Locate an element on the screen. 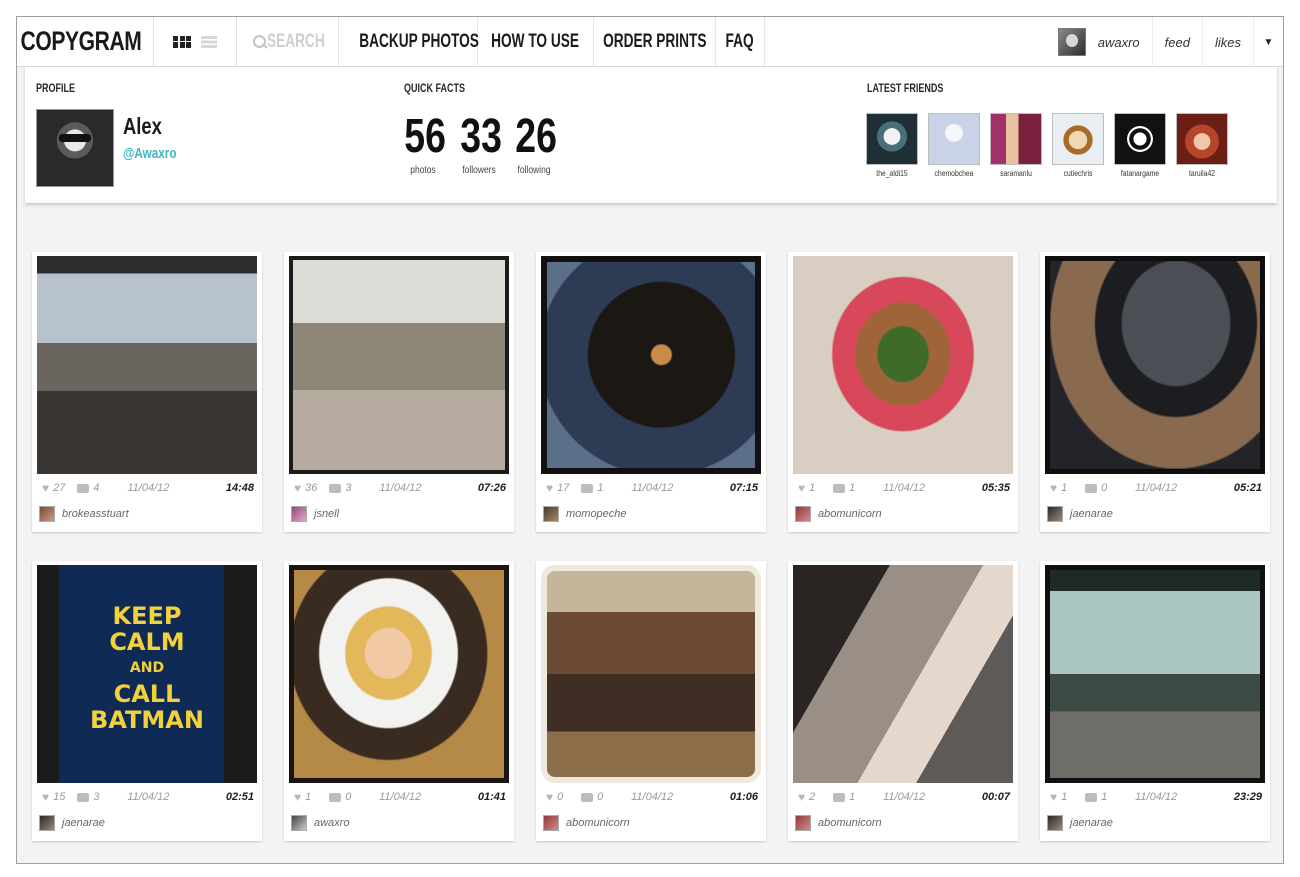  photo-owner: momopeche is located at coordinates (585, 514).